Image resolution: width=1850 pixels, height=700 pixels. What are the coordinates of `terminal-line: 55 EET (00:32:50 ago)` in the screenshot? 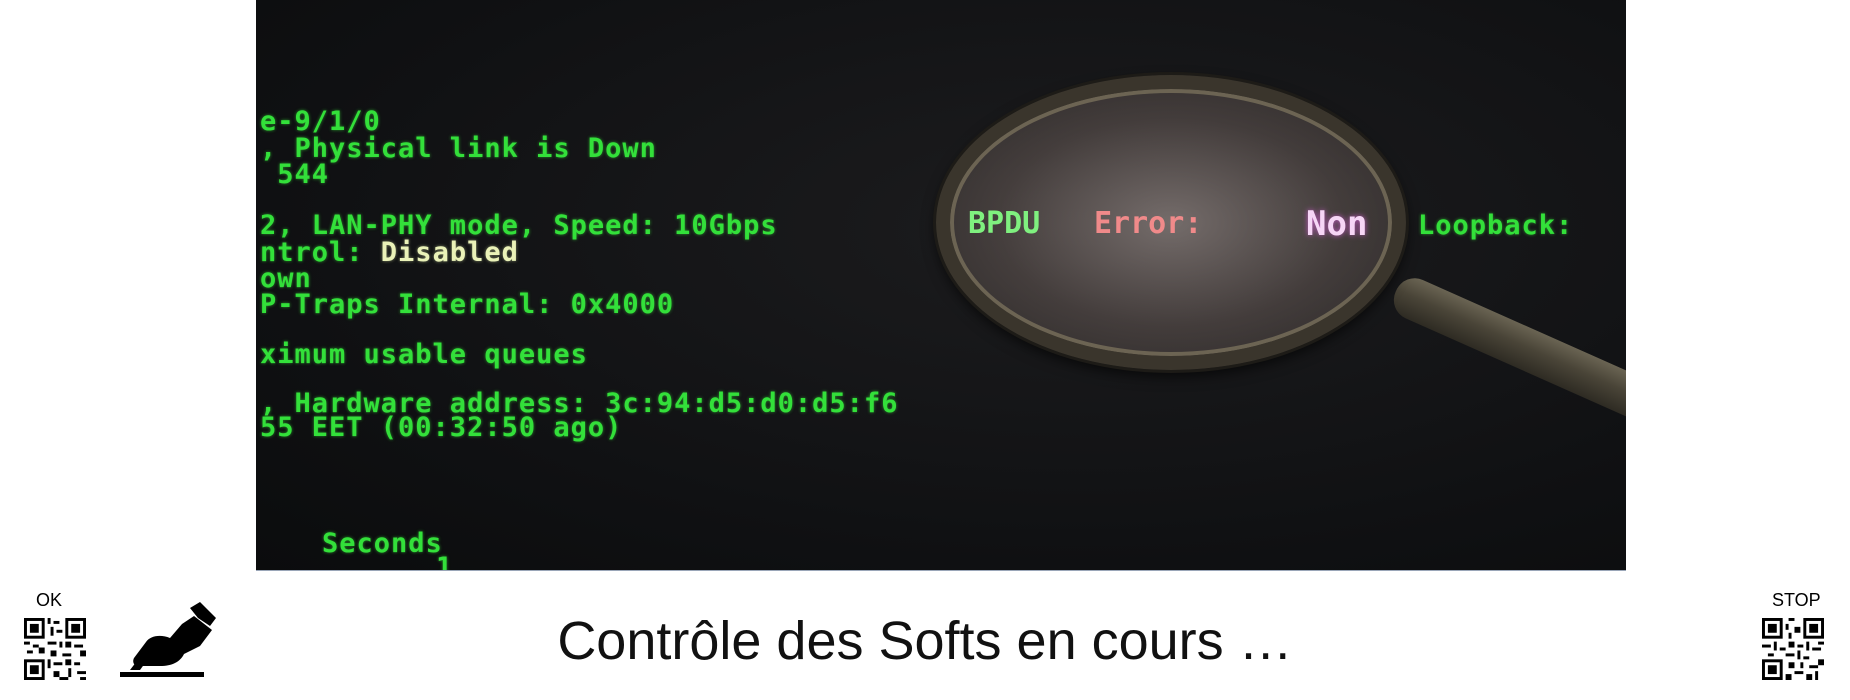 It's located at (441, 427).